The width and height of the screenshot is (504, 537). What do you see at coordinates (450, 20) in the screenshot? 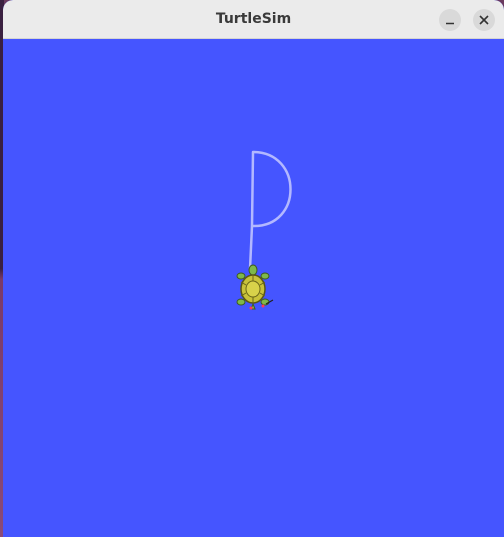
I see `minimize-button` at bounding box center [450, 20].